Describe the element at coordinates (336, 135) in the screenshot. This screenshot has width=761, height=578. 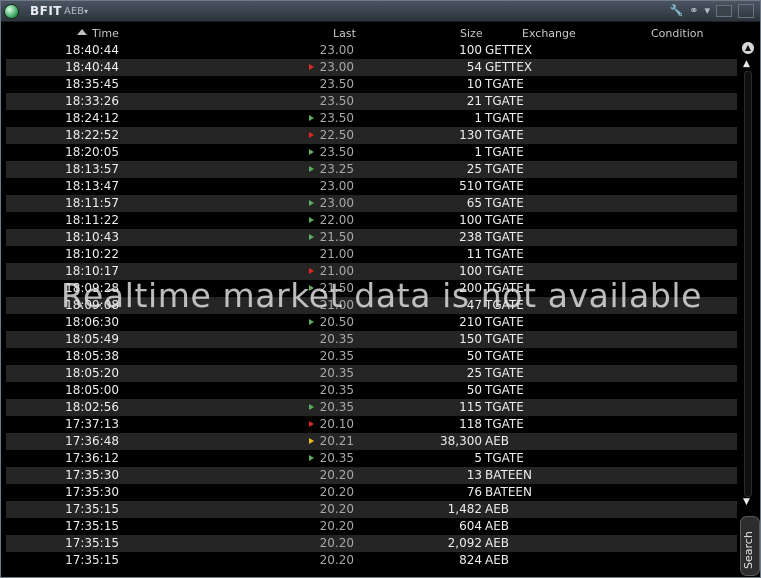
I see `trade-price: 22.50` at that location.